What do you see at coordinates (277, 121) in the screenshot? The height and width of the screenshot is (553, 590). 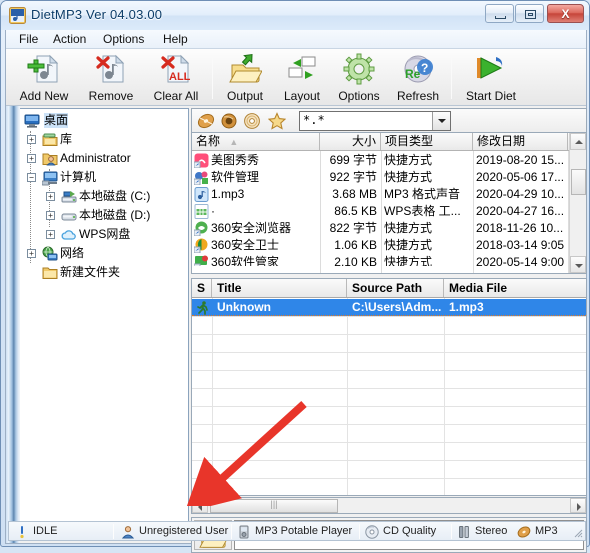 I see `favorites-star-icon` at bounding box center [277, 121].